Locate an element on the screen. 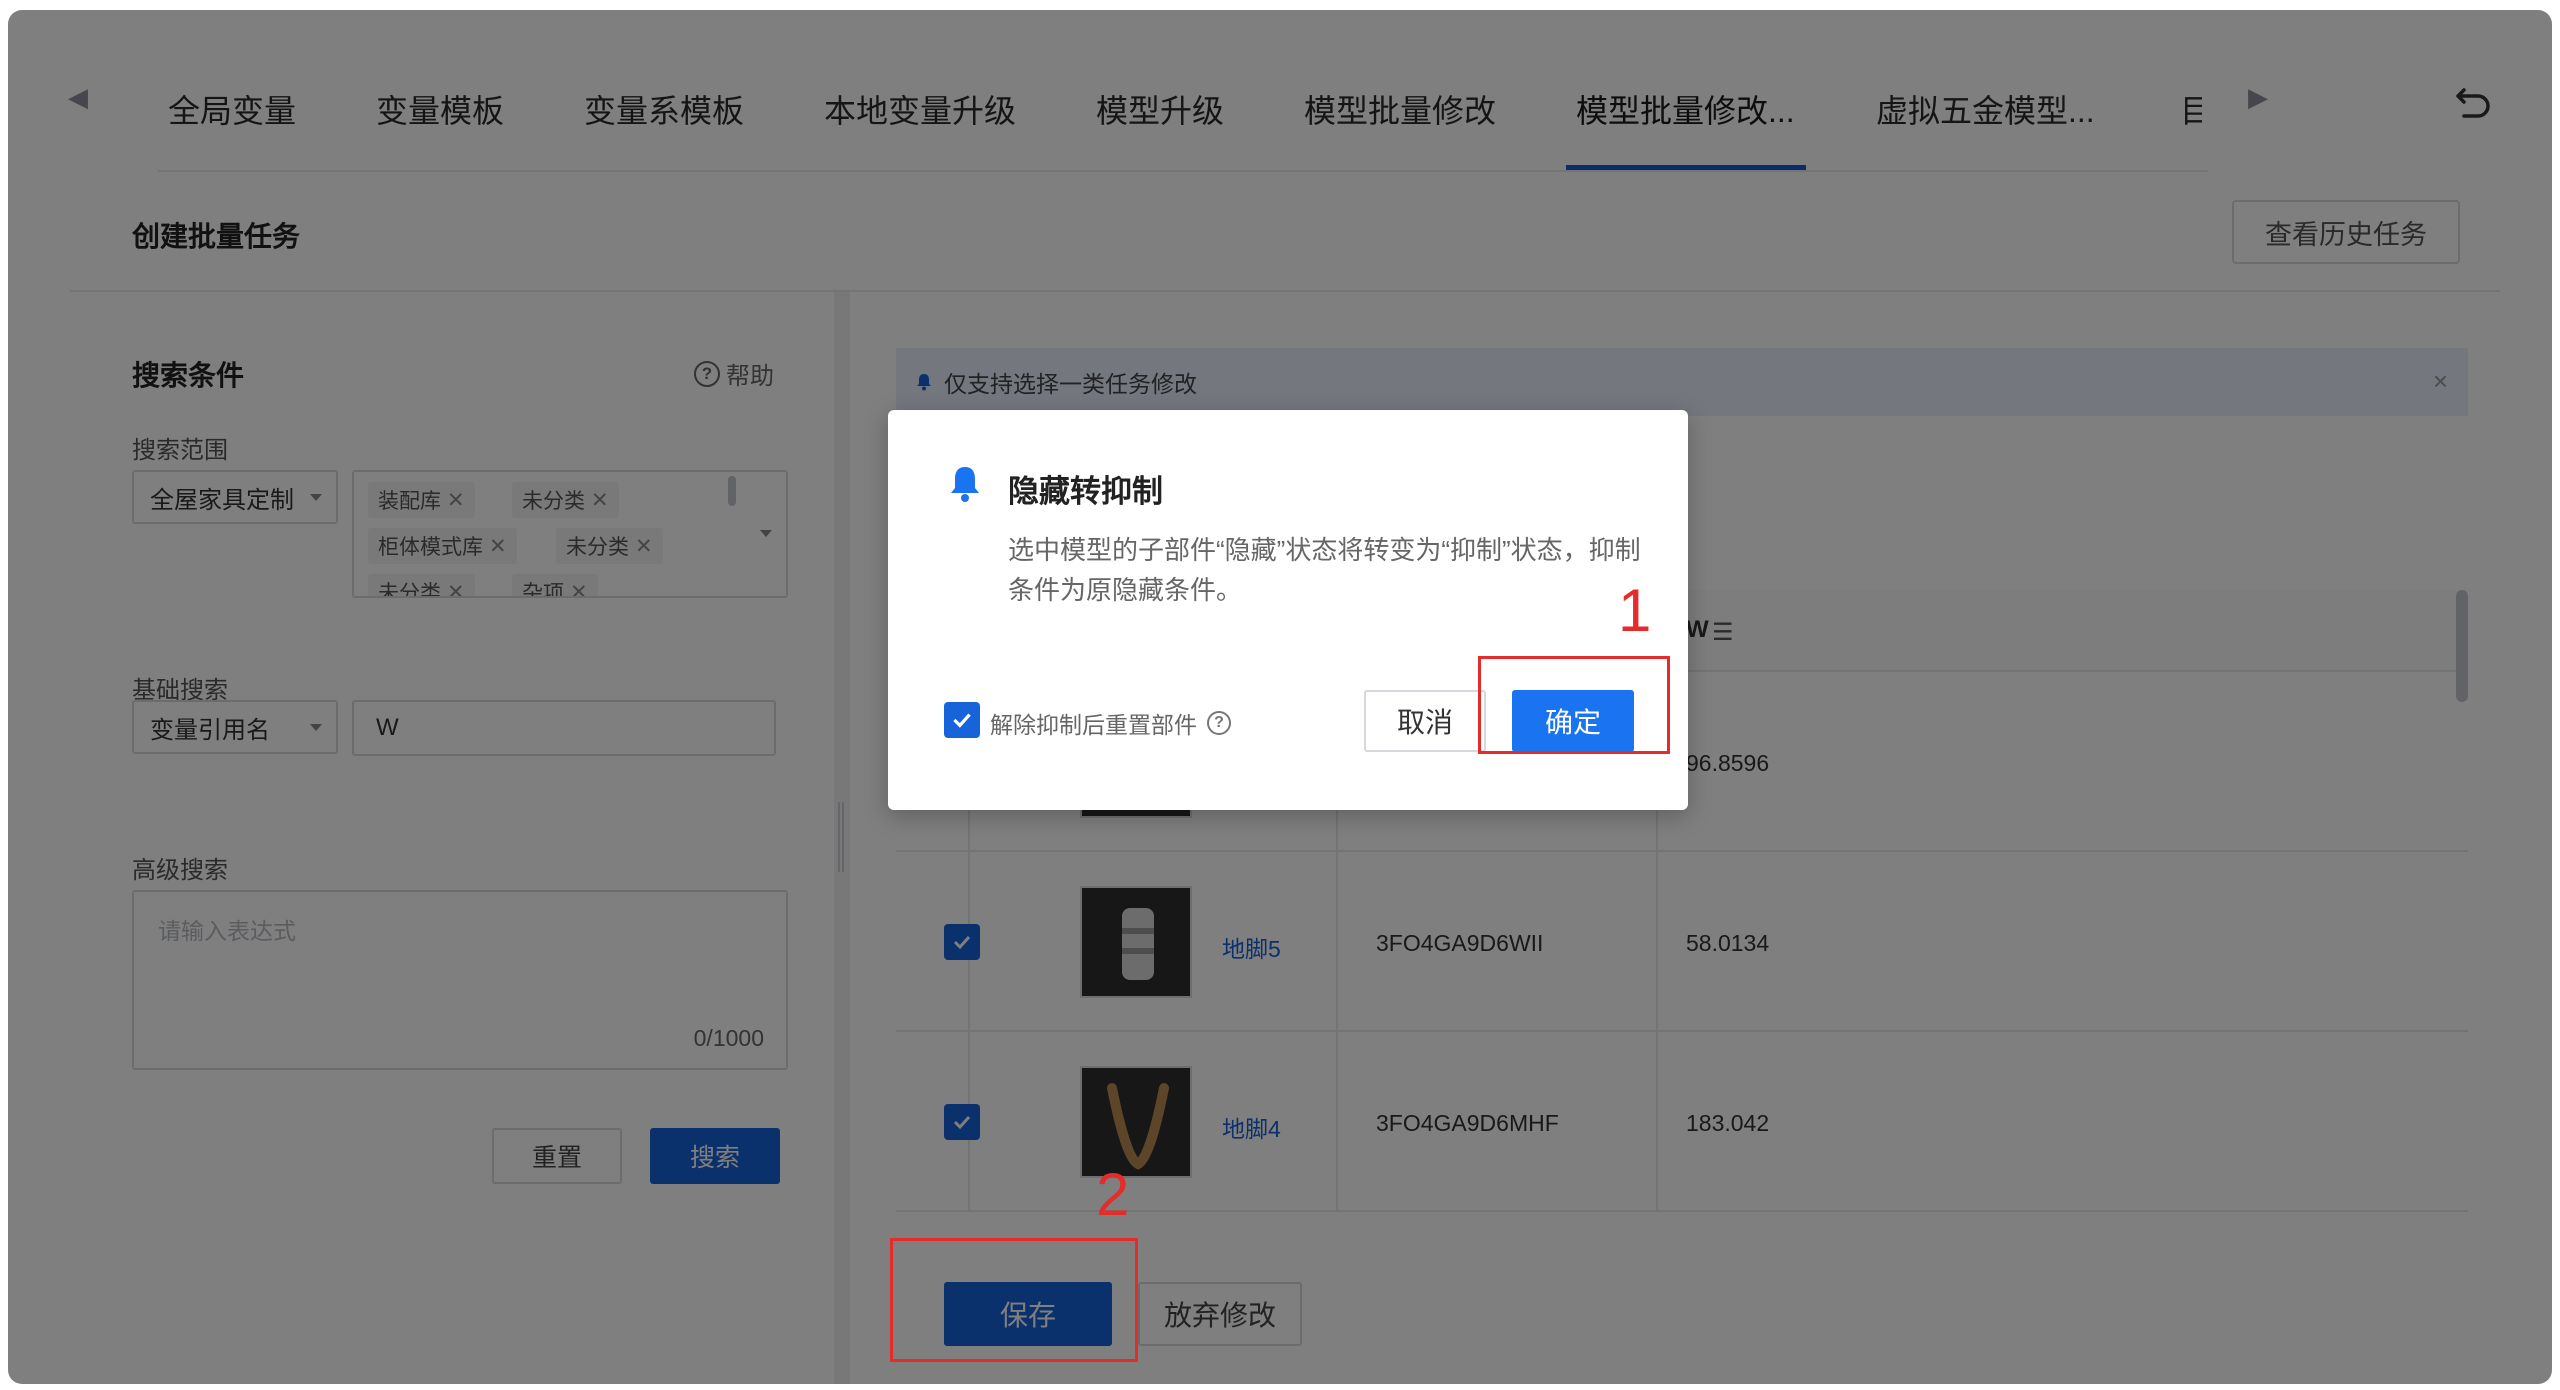  help-icon: ? is located at coordinates (1219, 723).